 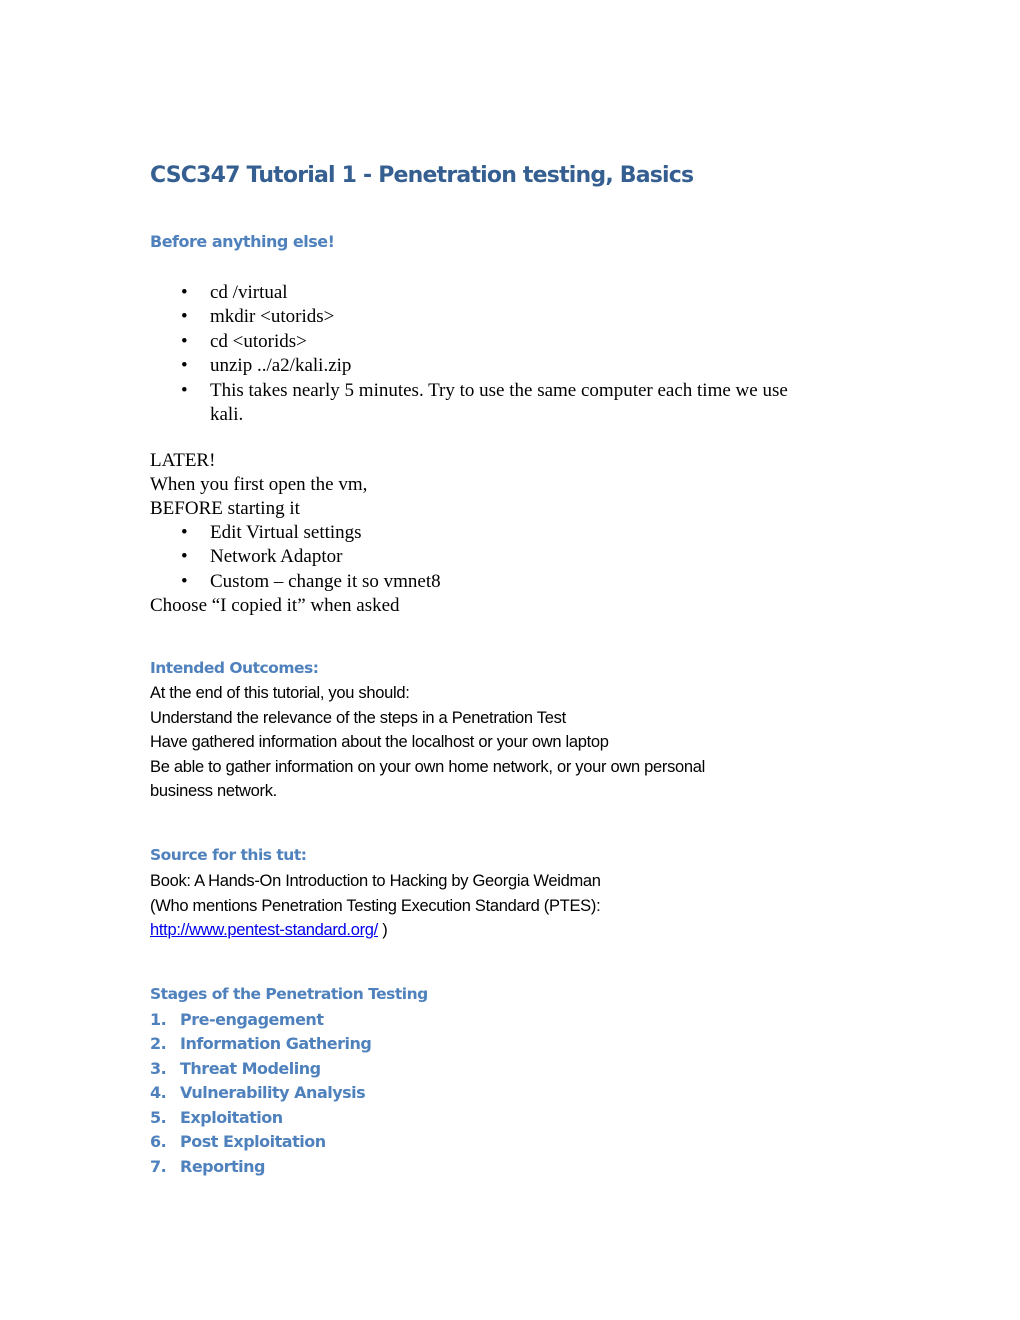 What do you see at coordinates (183, 460) in the screenshot?
I see `later-line: LATER!` at bounding box center [183, 460].